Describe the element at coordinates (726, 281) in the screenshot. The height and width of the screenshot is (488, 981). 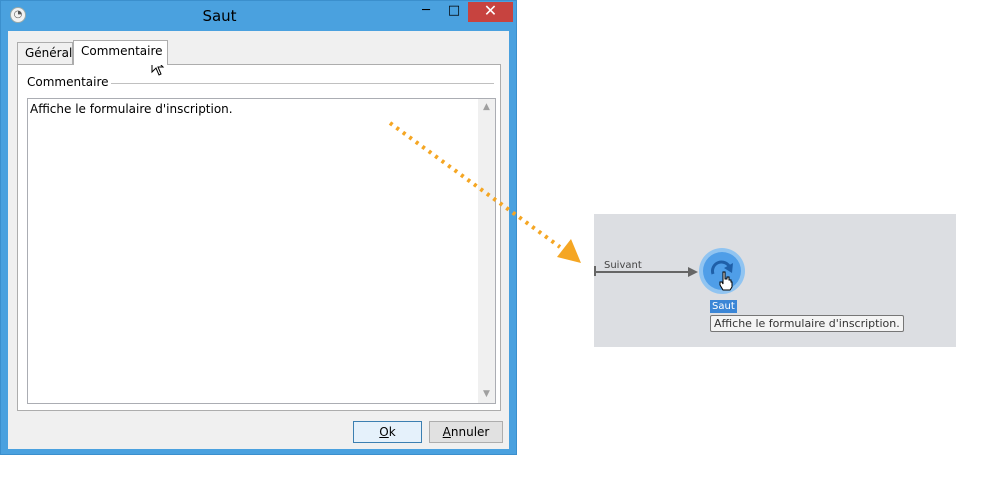
I see `hand-cursor-icon` at that location.